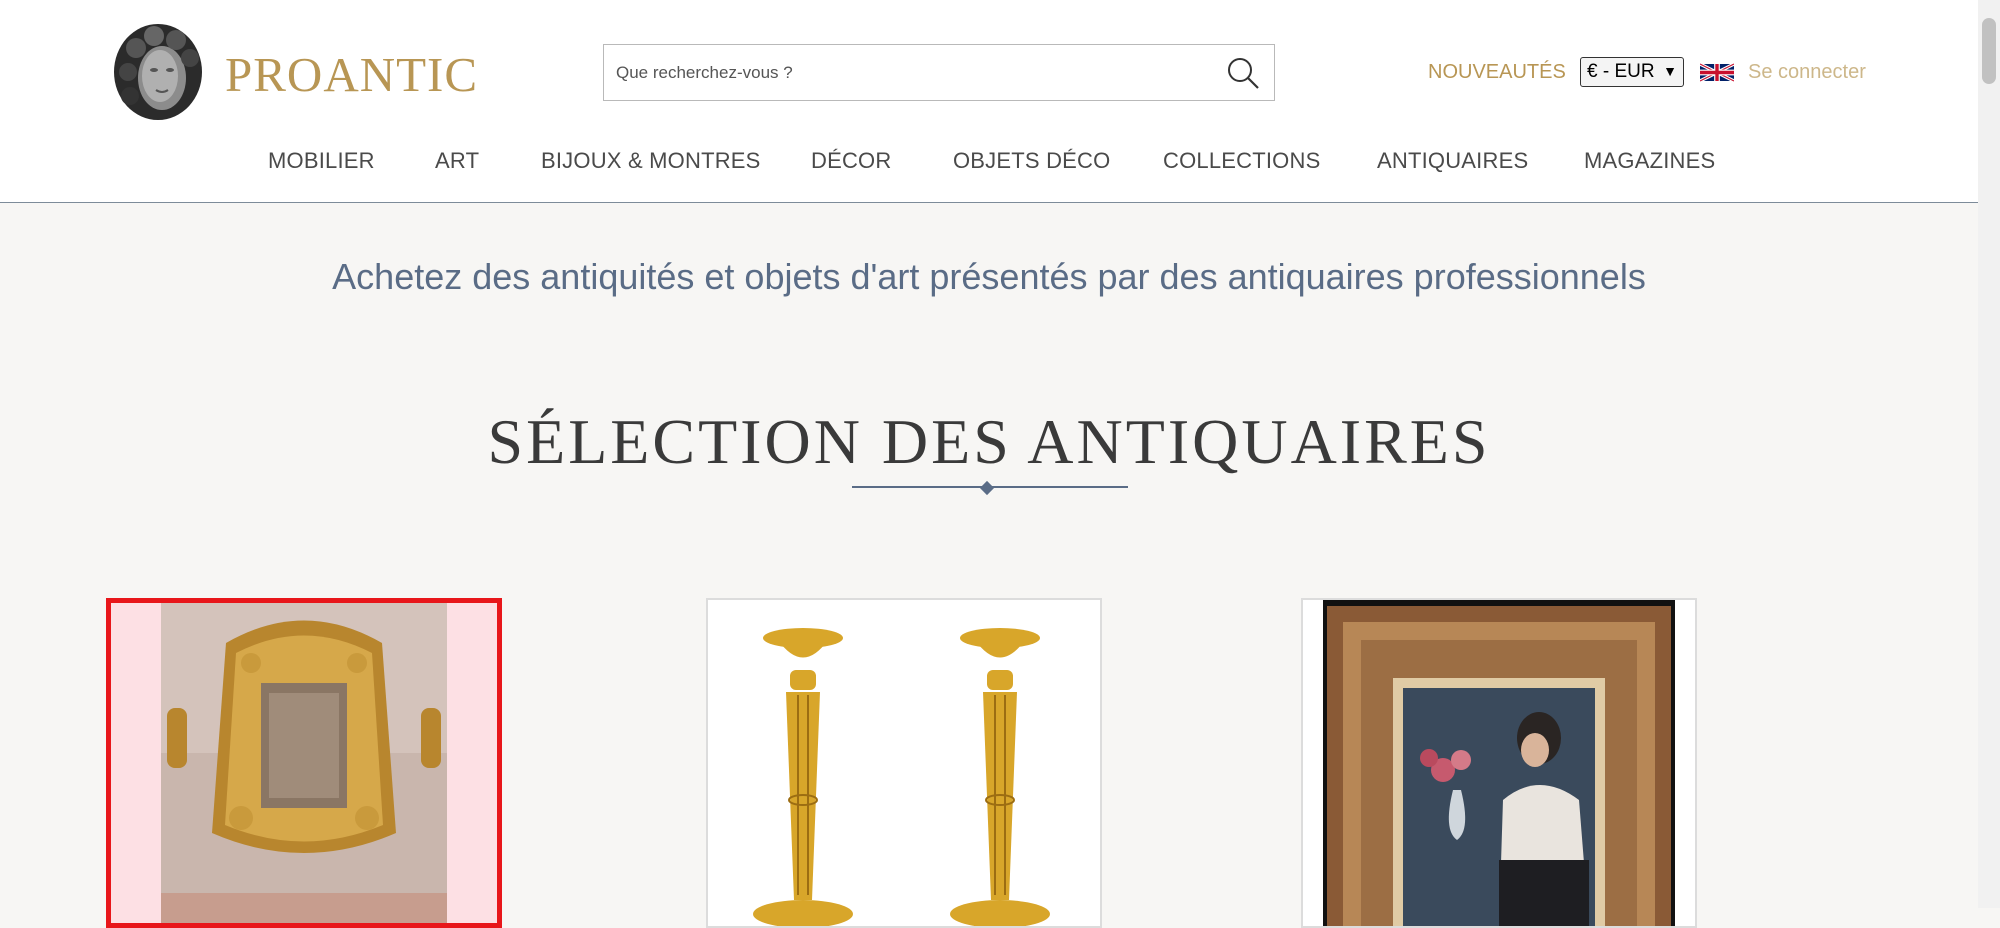 Image resolution: width=2000 pixels, height=928 pixels. I want to click on product-card-candlesticks, so click(904, 763).